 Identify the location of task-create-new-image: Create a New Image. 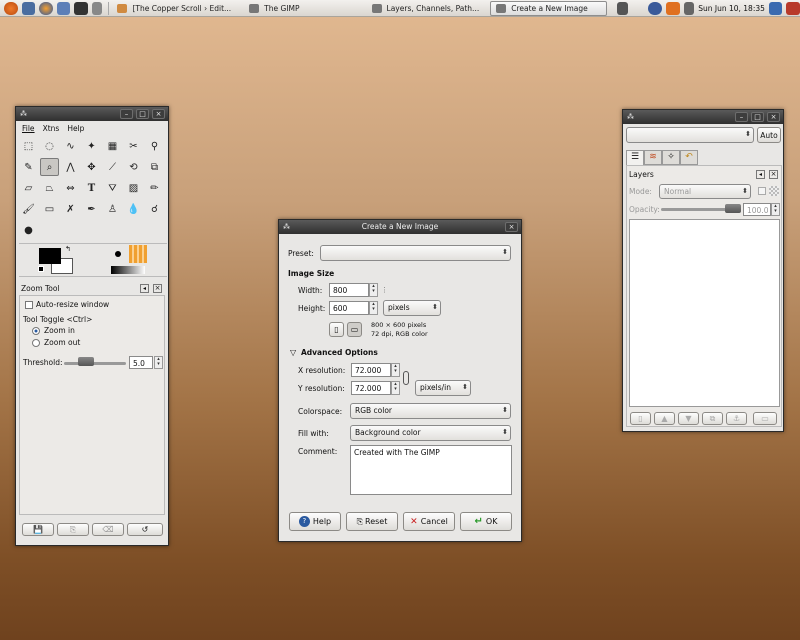
(548, 8).